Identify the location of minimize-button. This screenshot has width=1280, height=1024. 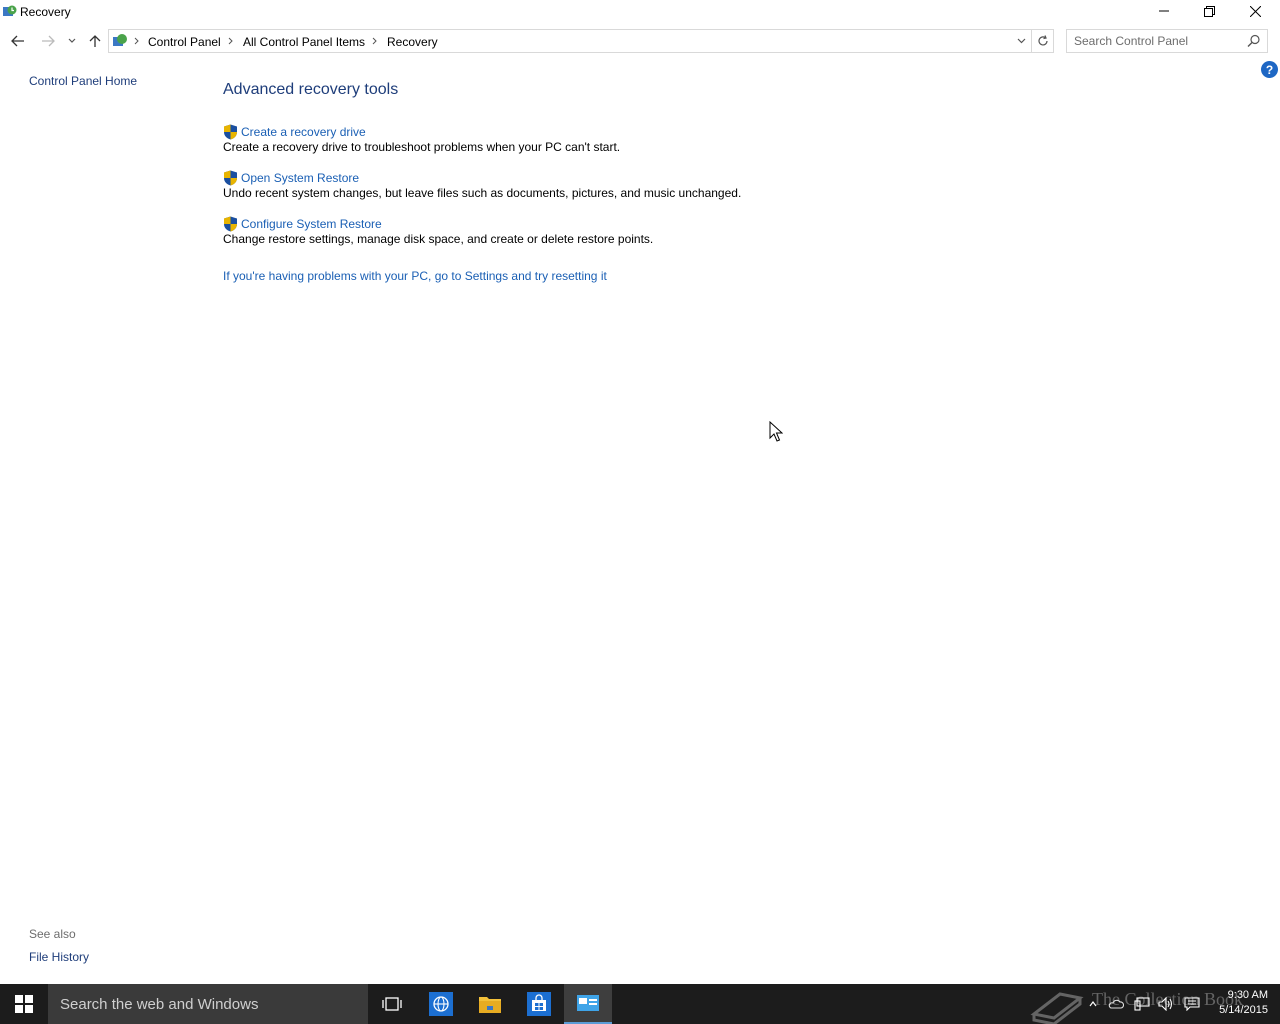
(1164, 11).